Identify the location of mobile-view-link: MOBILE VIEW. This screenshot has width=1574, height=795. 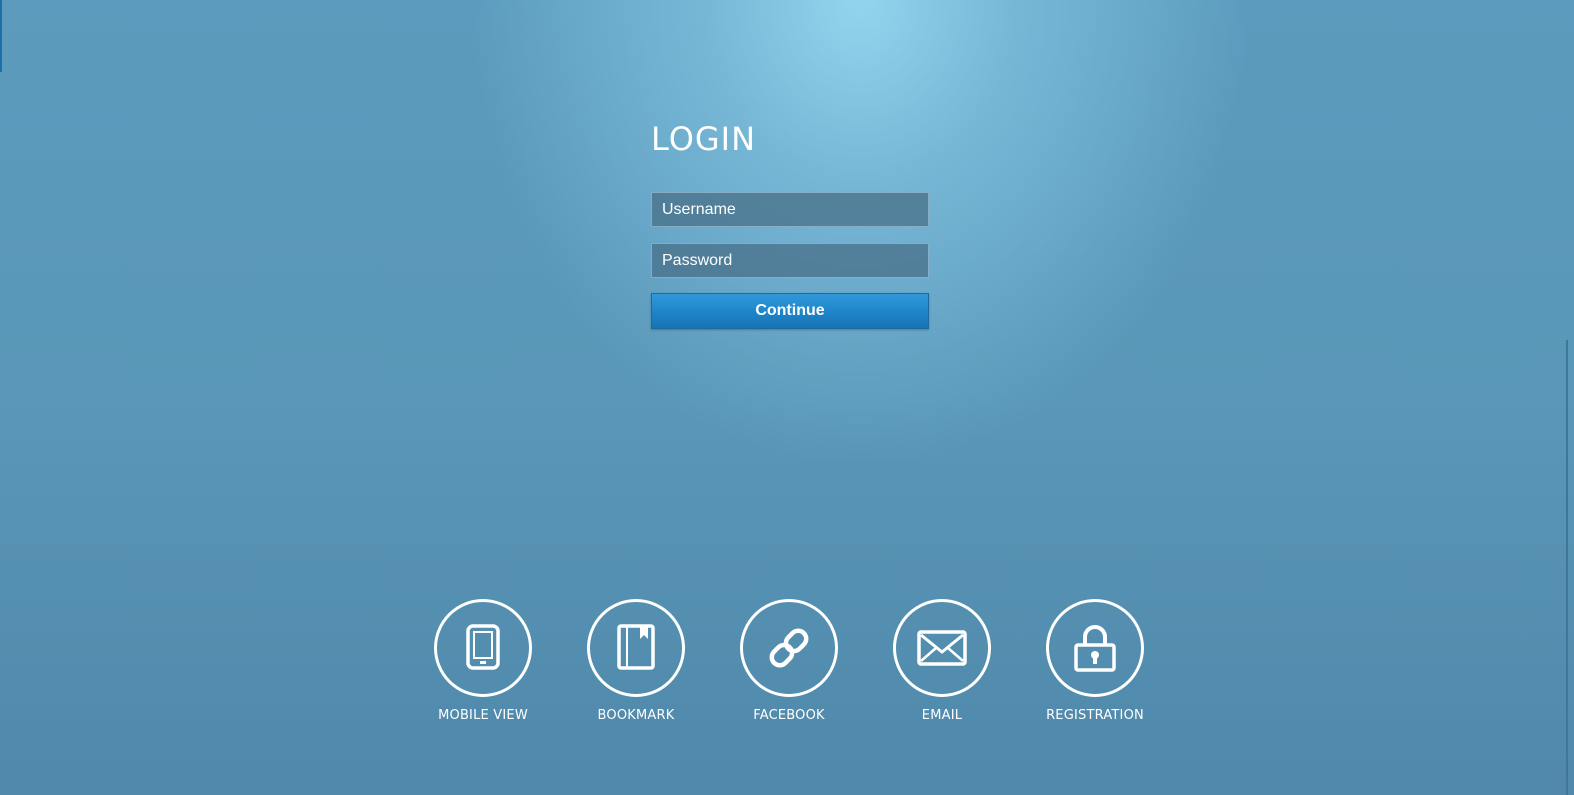
(483, 661).